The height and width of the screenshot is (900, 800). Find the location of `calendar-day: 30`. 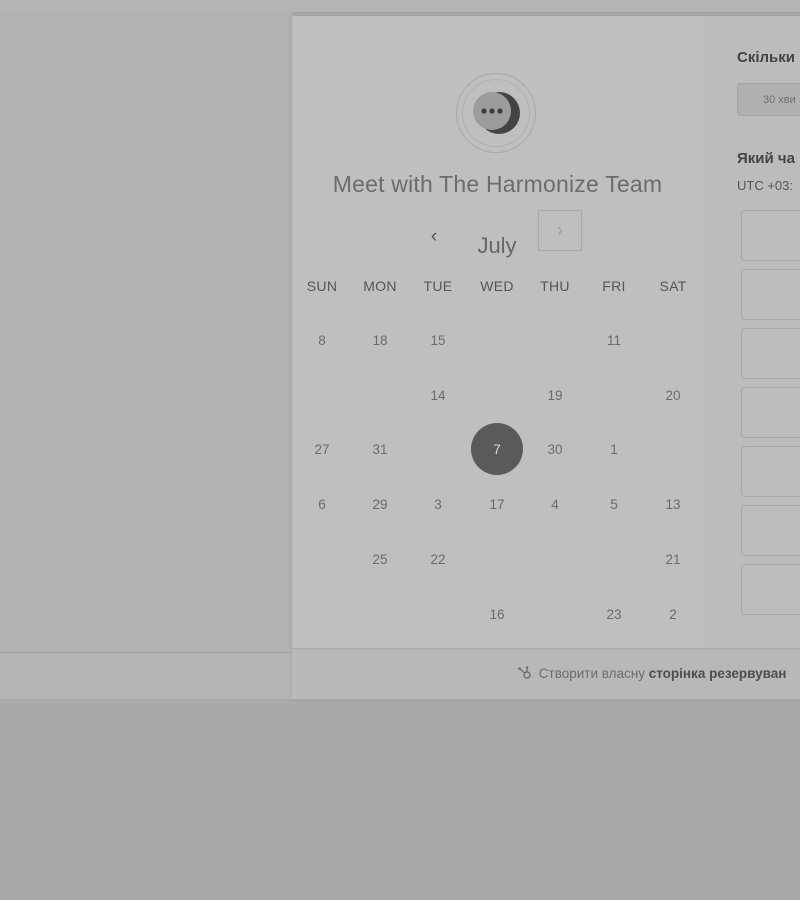

calendar-day: 30 is located at coordinates (555, 449).